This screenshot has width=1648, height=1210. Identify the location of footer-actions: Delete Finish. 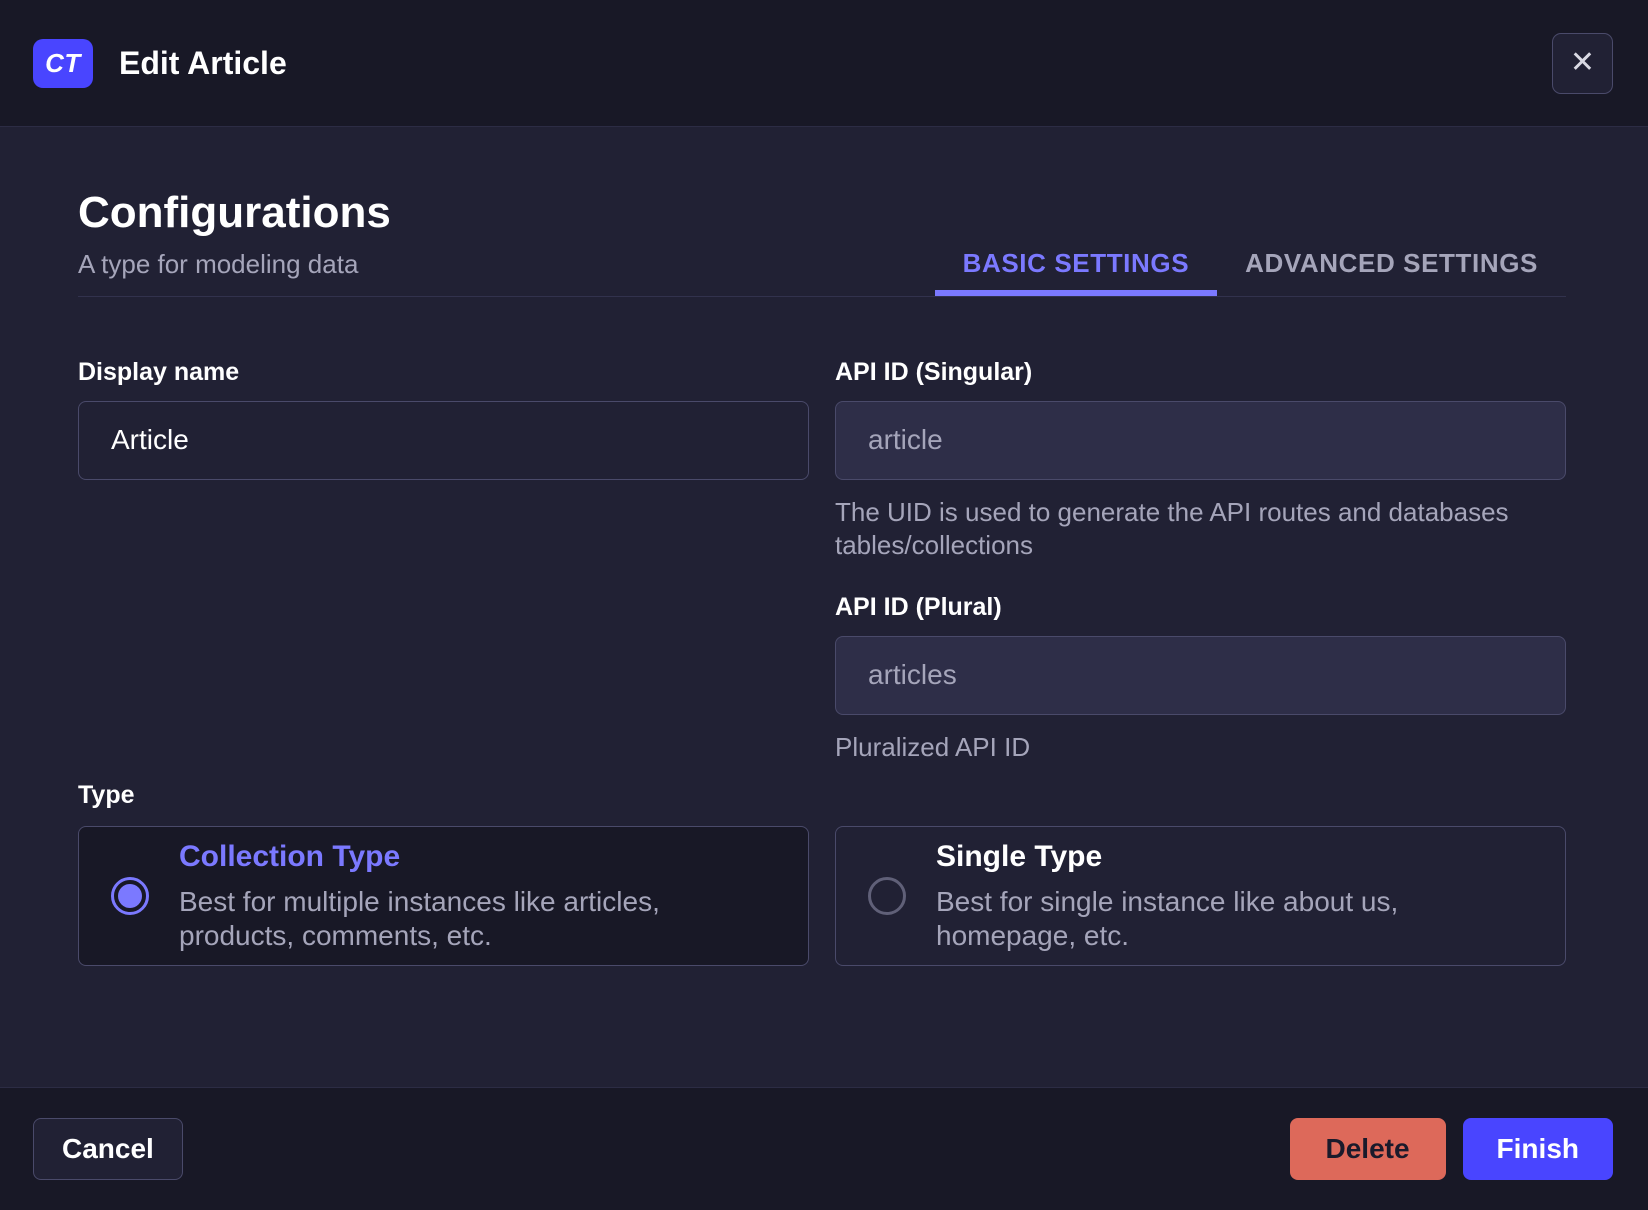
(1451, 1149).